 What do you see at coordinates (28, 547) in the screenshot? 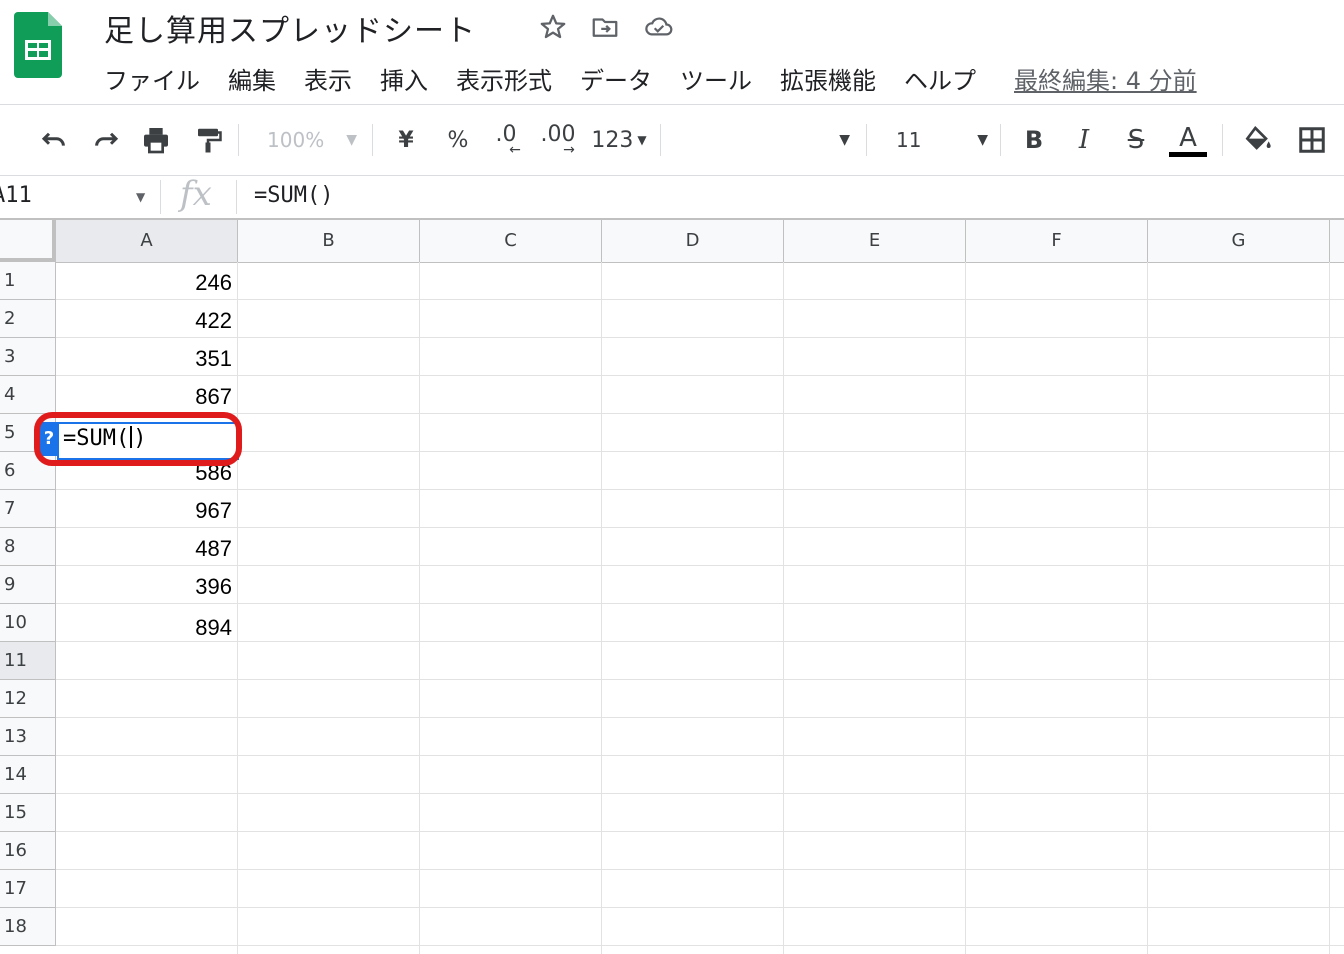
I see `row-header-8: 8` at bounding box center [28, 547].